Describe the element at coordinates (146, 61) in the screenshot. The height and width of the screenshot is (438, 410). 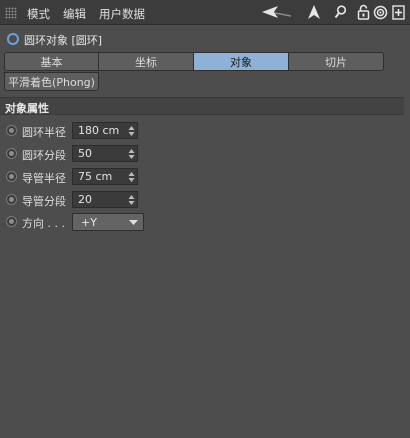
I see `tab-coordinates: 坐标` at that location.